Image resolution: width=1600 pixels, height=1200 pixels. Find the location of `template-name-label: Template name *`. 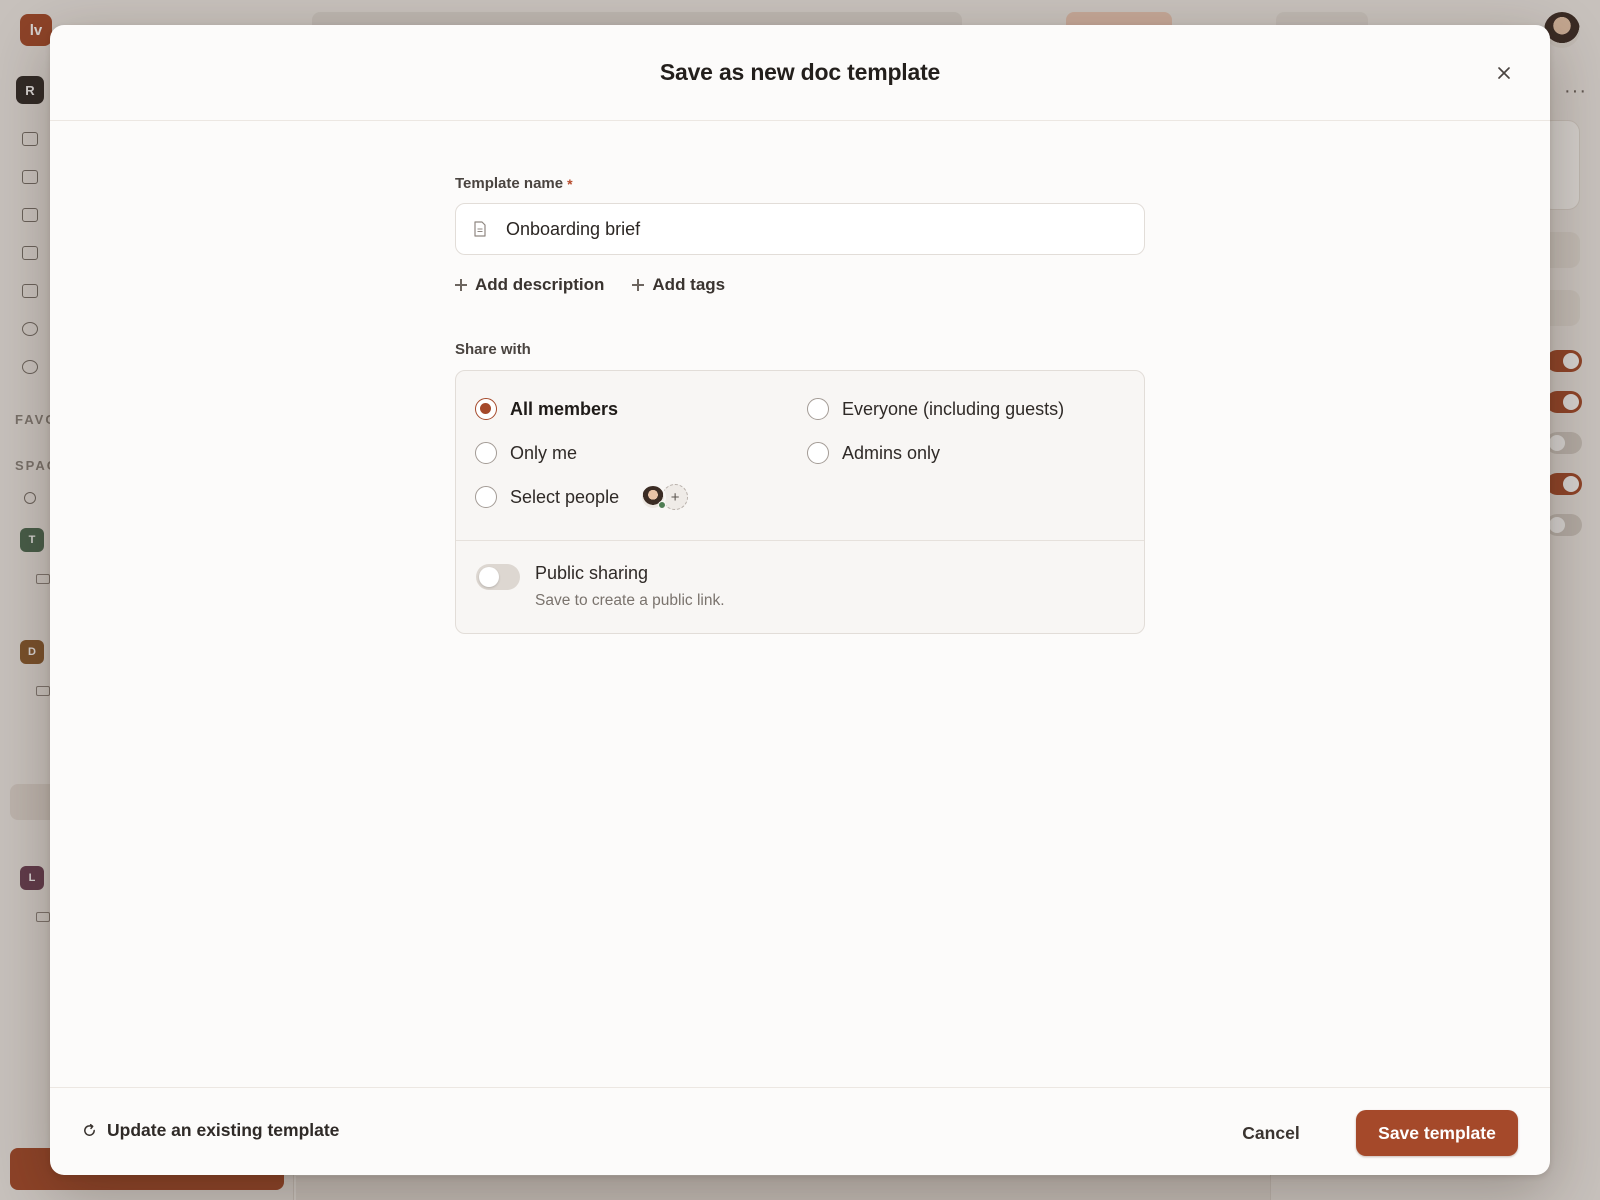

template-name-label: Template name * is located at coordinates (800, 183).